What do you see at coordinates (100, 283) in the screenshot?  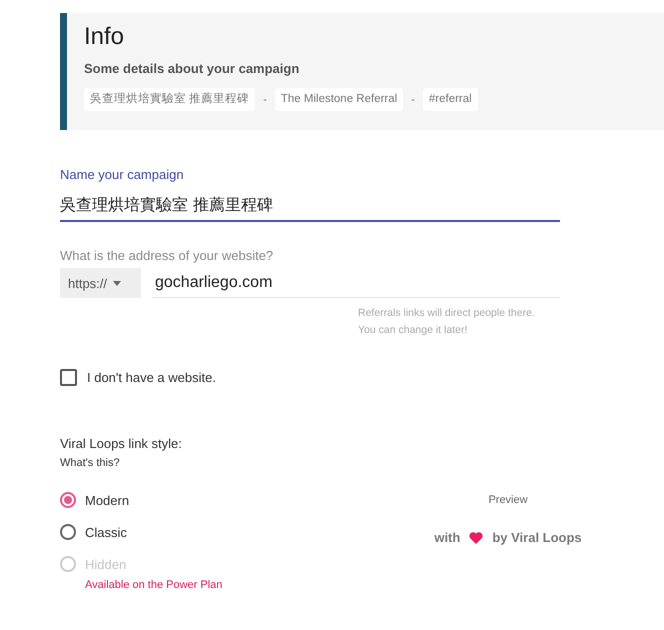 I see `protocol-select: https://` at bounding box center [100, 283].